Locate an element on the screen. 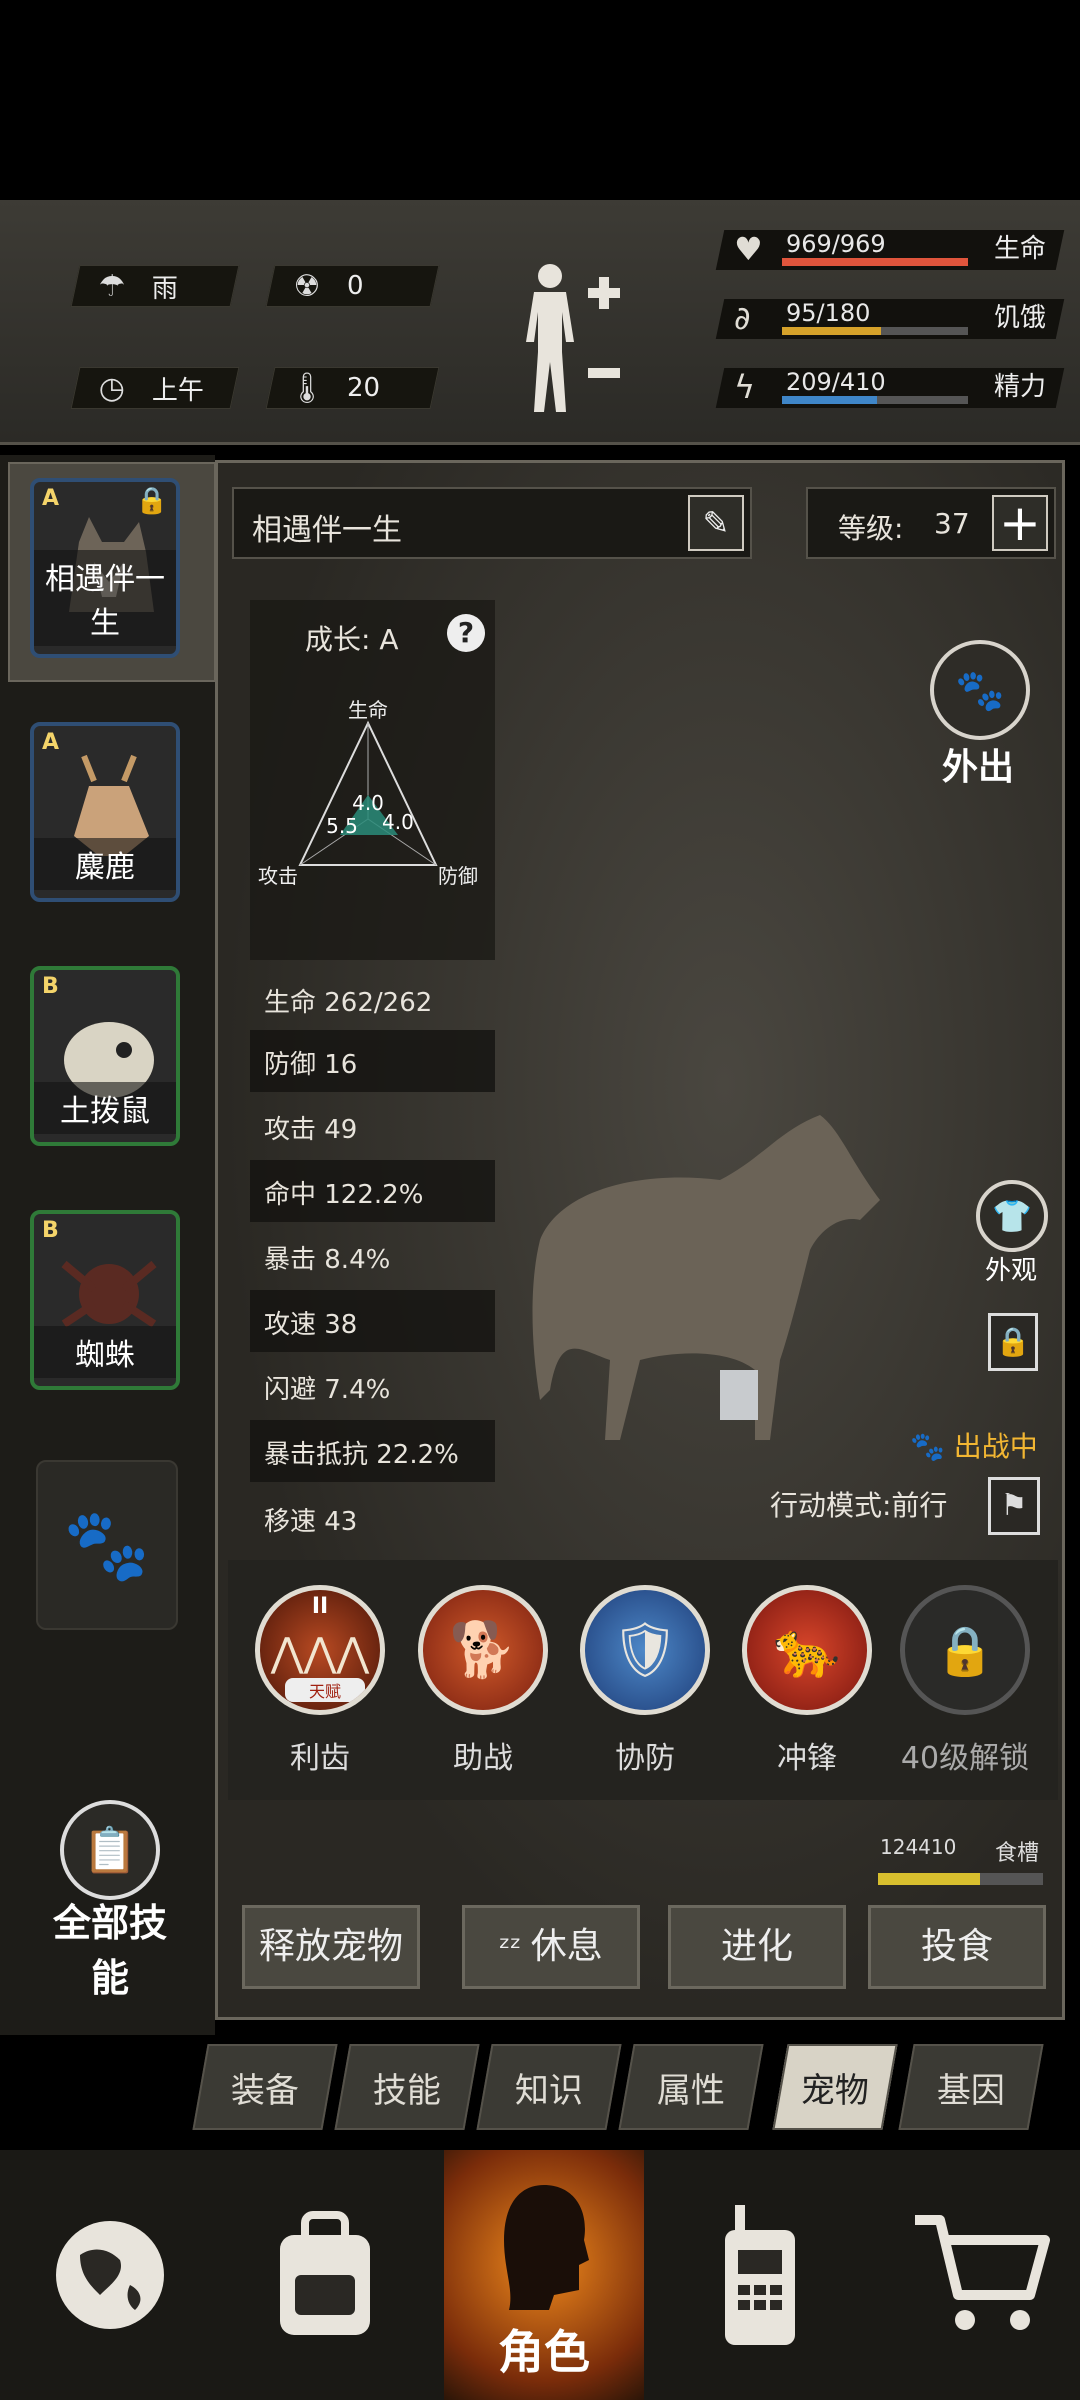 This screenshot has width=1080, height=2400. food-bar is located at coordinates (960, 1879).